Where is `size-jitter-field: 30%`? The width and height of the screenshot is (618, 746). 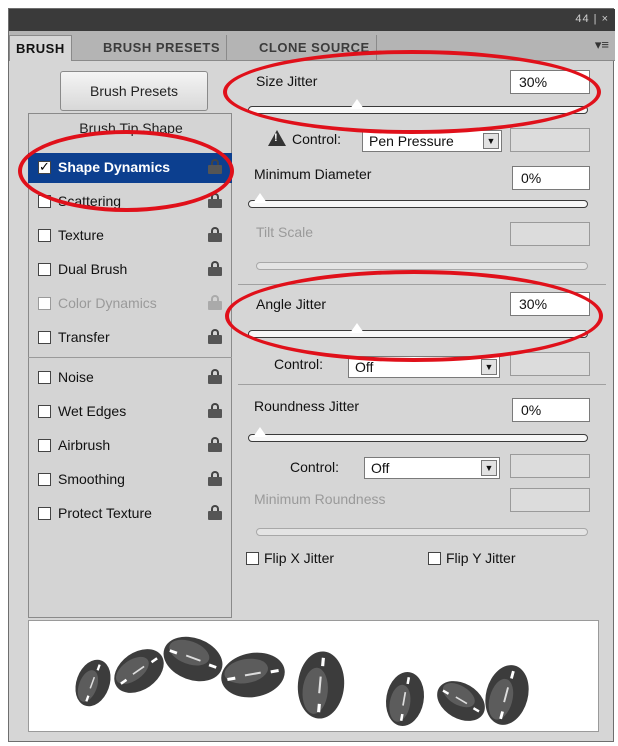 size-jitter-field: 30% is located at coordinates (550, 82).